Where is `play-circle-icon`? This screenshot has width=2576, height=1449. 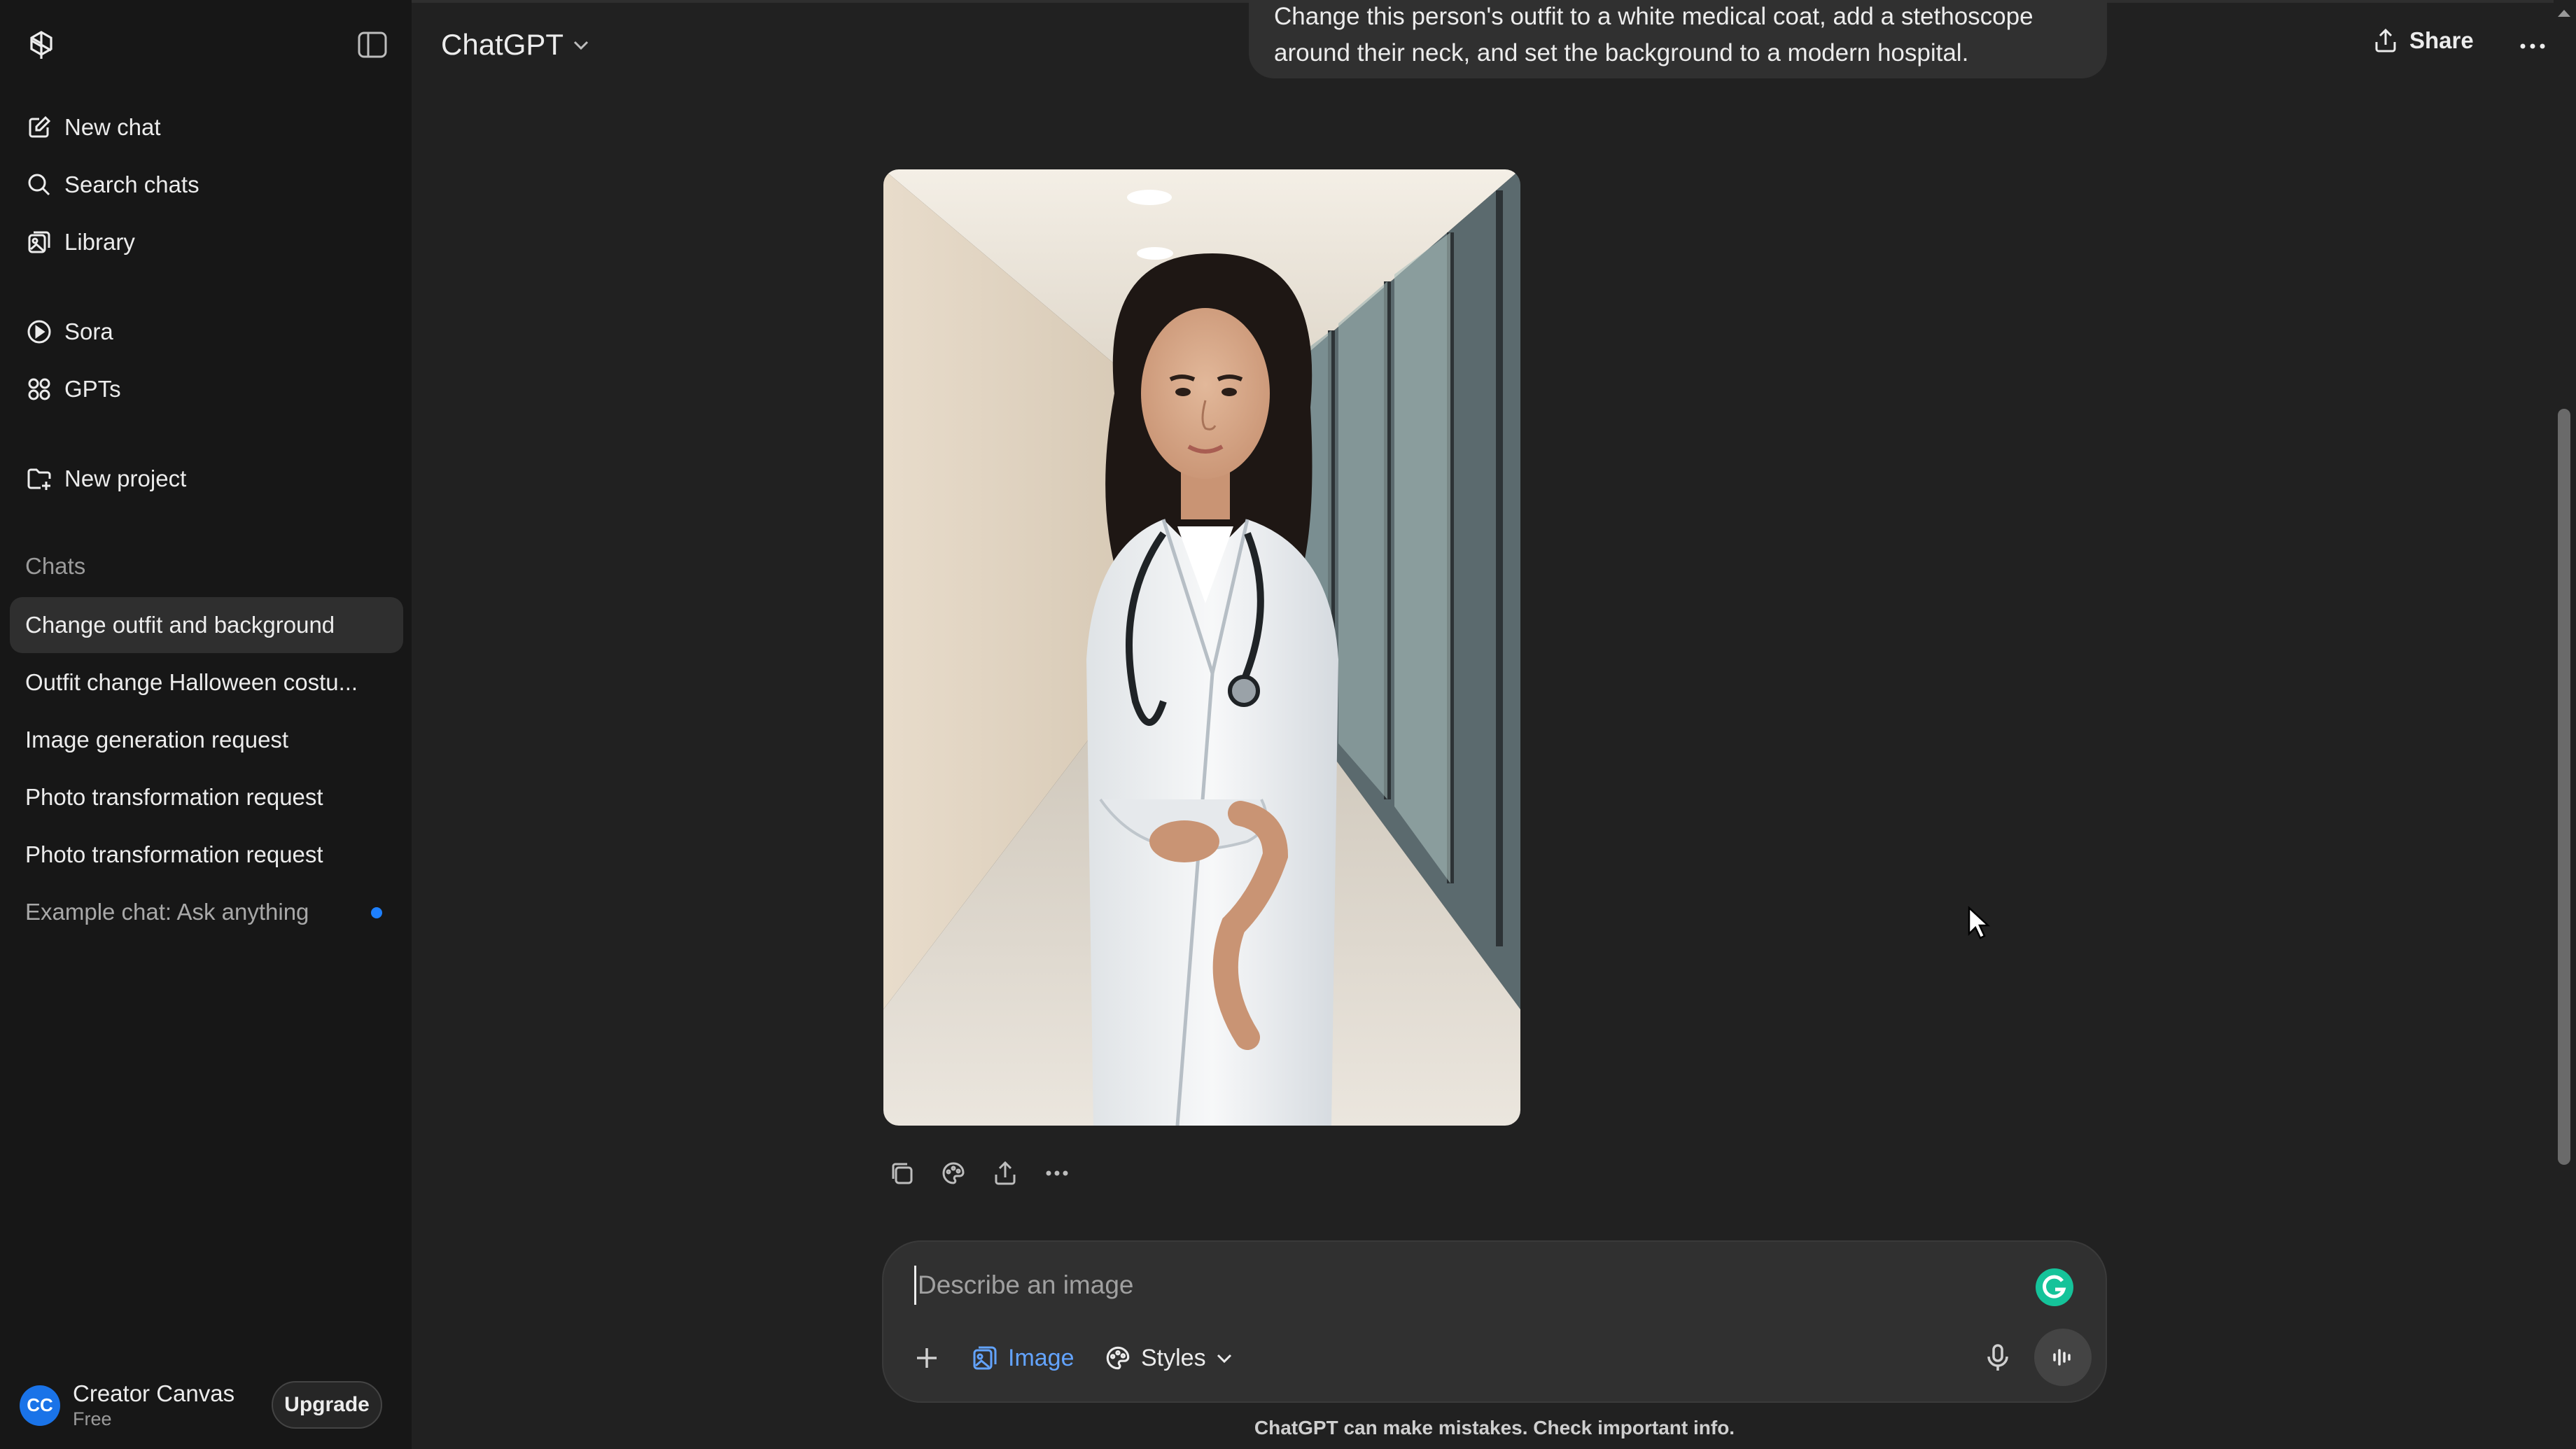 play-circle-icon is located at coordinates (39, 332).